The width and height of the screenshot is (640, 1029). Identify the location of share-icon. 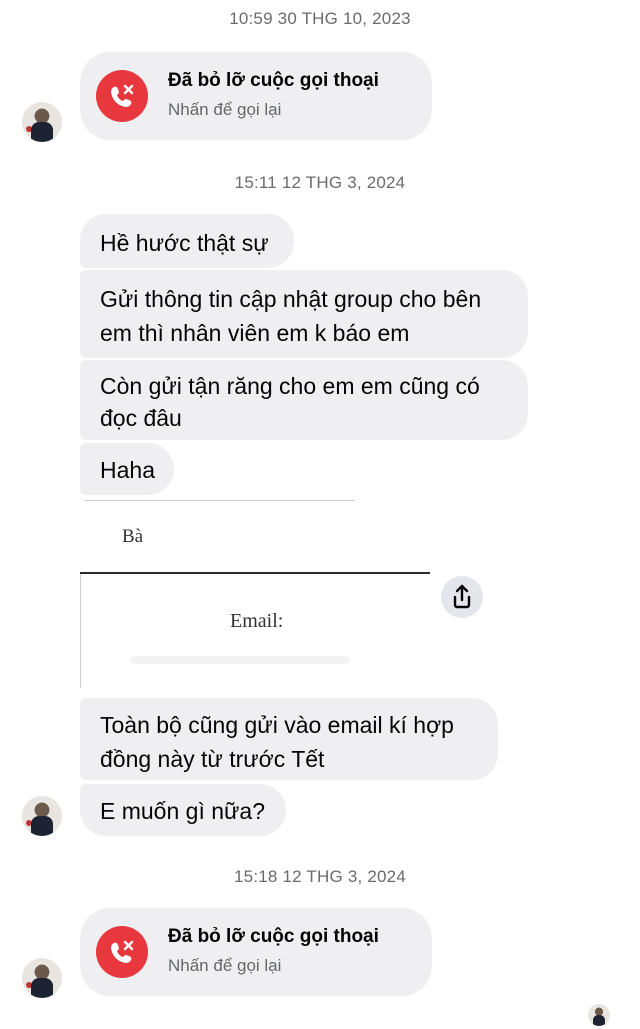
(462, 596).